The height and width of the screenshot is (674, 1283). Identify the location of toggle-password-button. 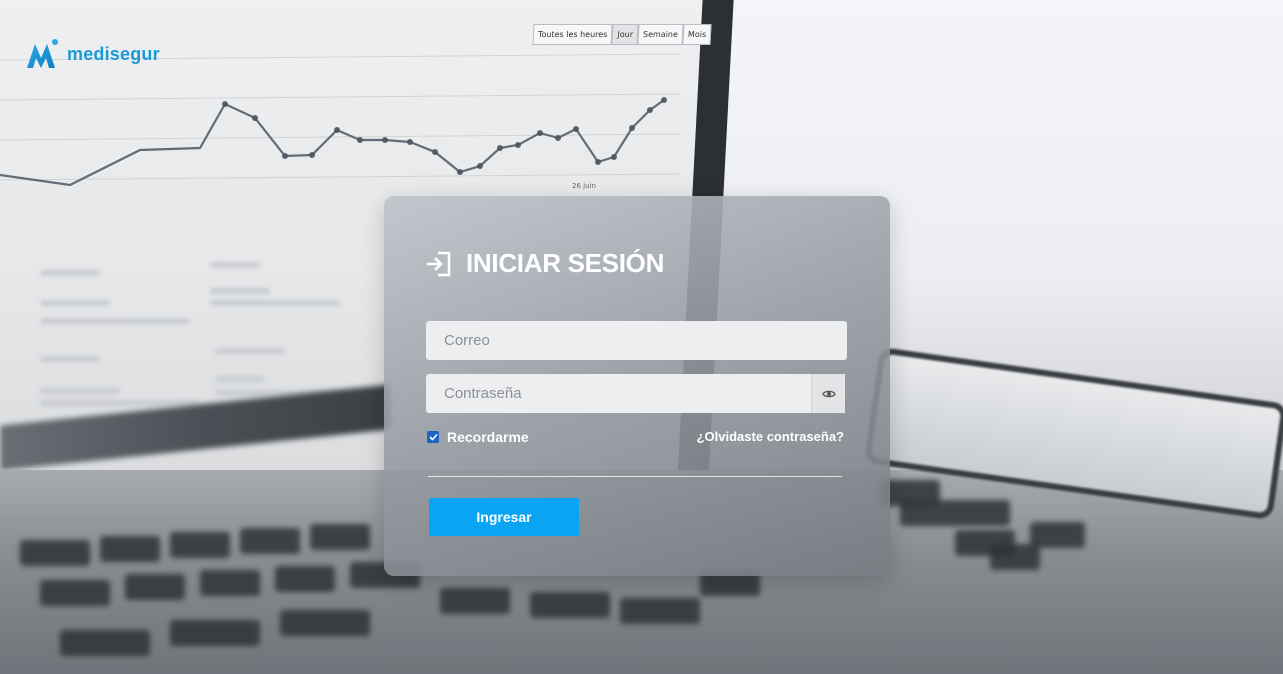
(828, 393).